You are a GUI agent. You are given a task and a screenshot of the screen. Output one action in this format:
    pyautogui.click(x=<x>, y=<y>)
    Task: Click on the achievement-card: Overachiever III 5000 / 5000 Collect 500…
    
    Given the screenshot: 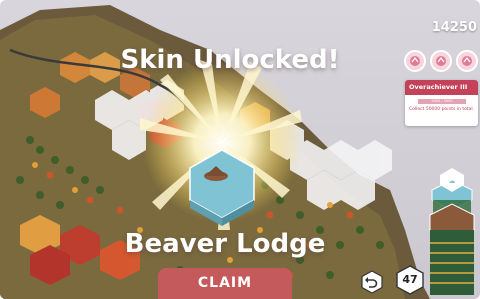 What is the action you would take?
    pyautogui.click(x=441, y=103)
    